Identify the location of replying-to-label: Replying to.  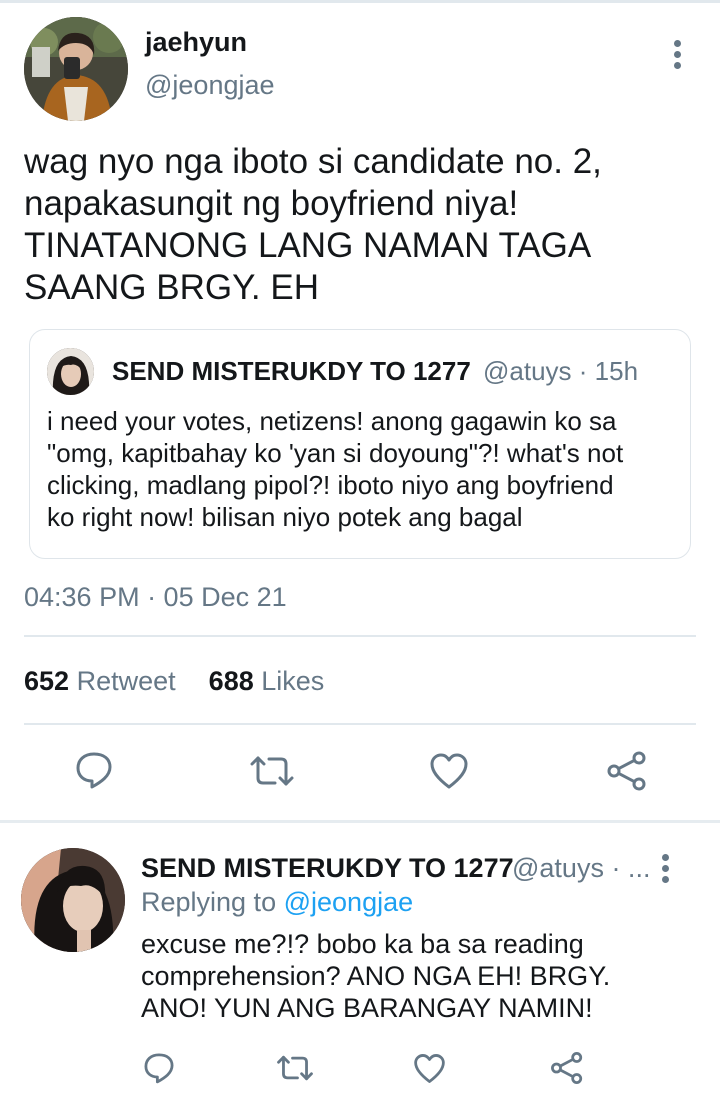
(209, 902).